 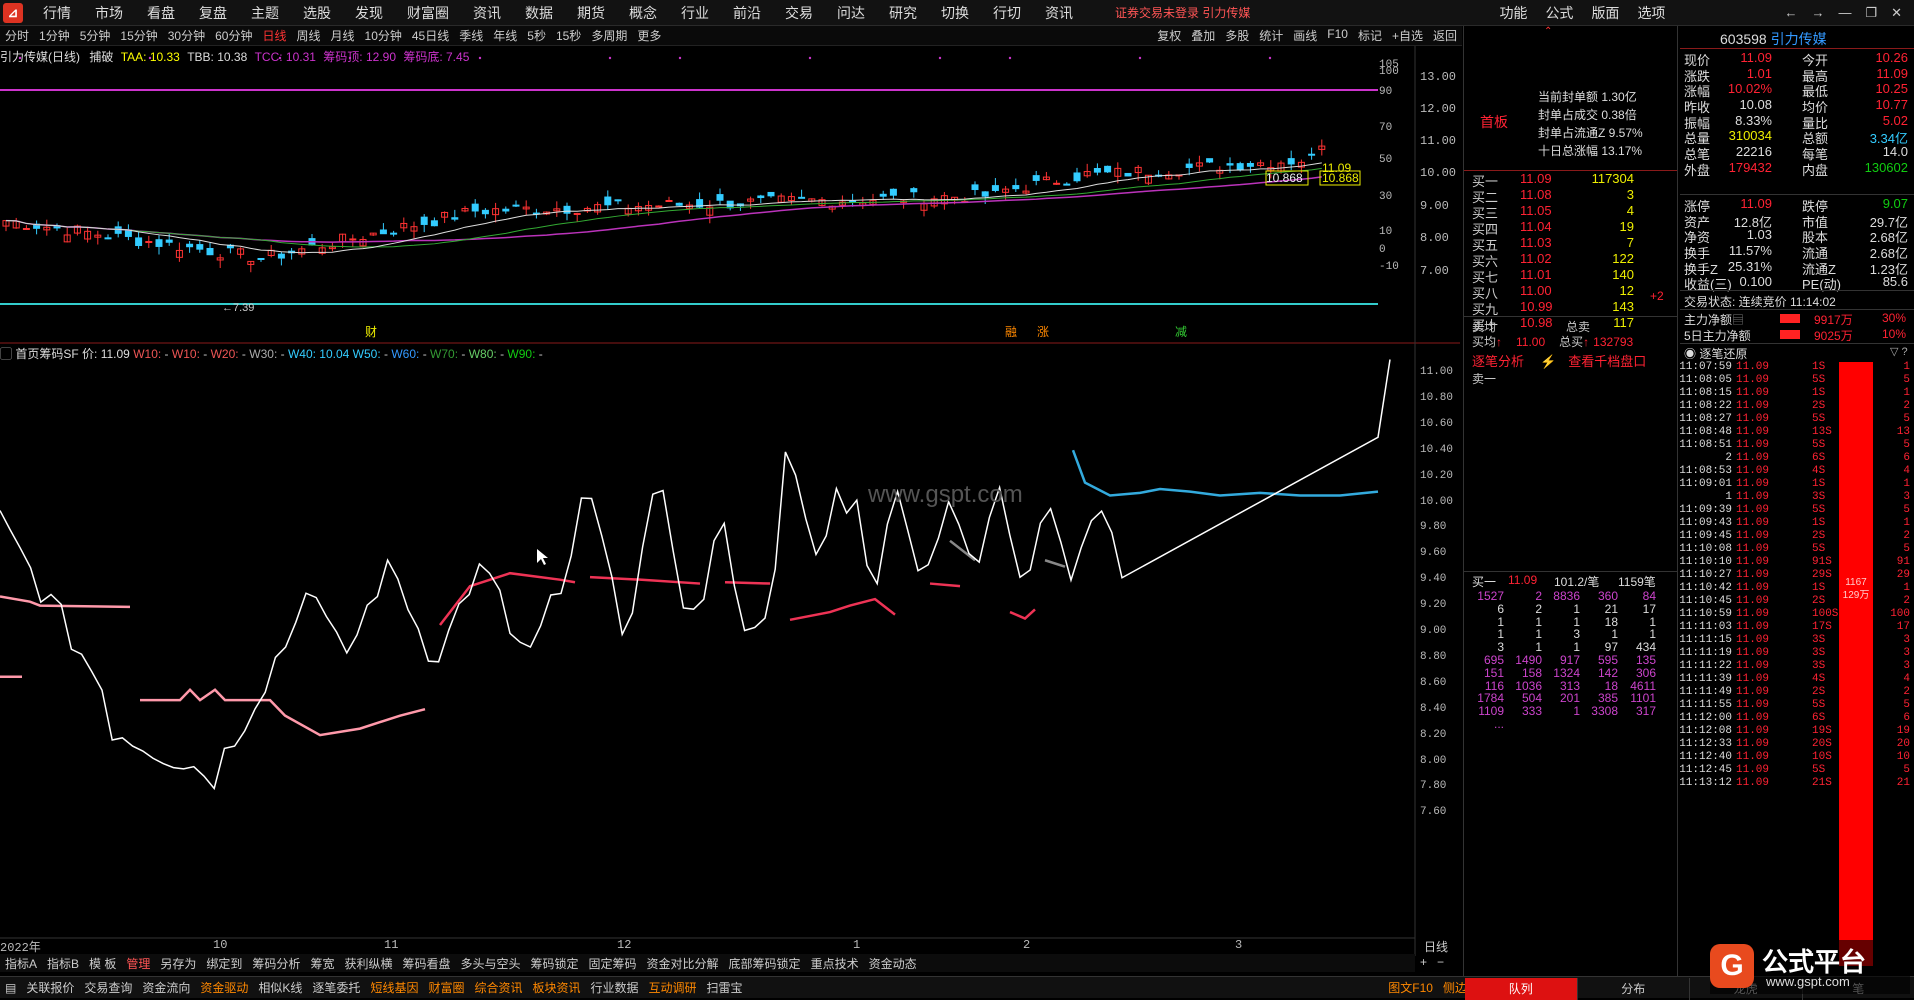 What do you see at coordinates (695, 13) in the screenshot?
I see `menu-item: 行业` at bounding box center [695, 13].